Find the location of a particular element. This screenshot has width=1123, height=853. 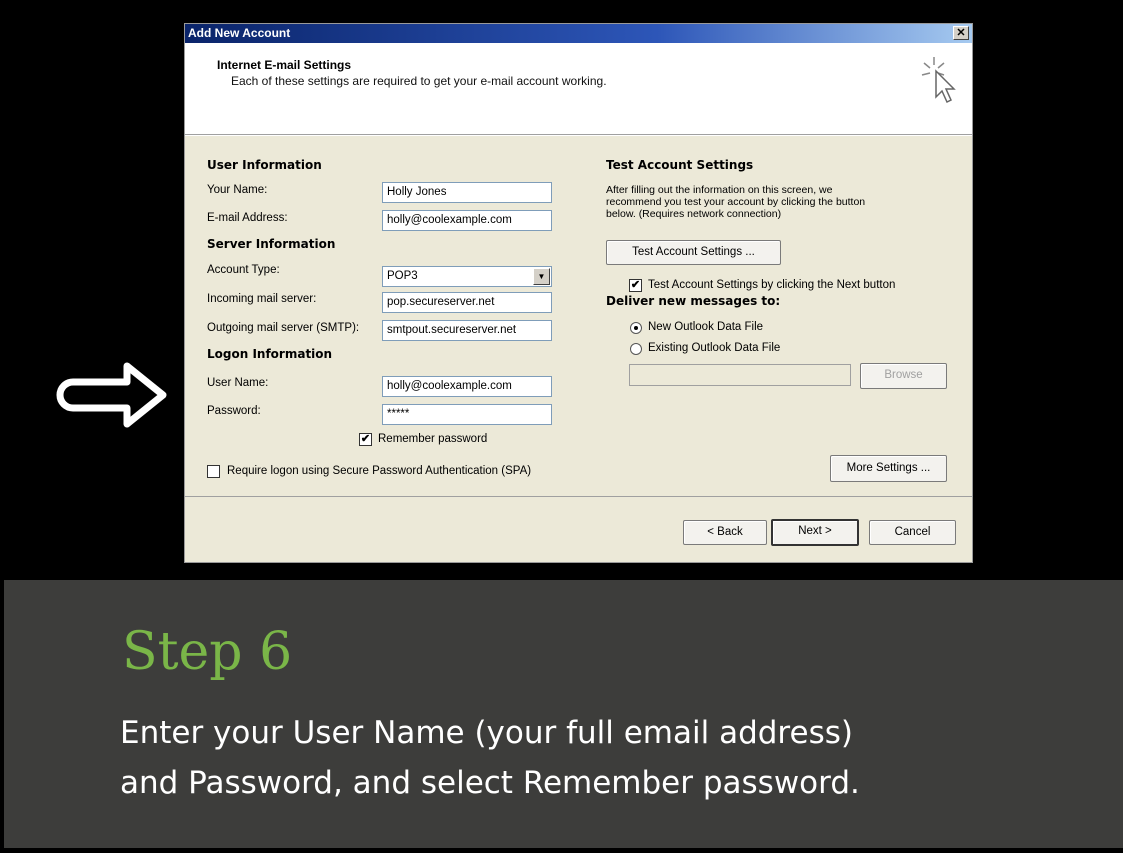

new-data-file-label: New Outlook Data File is located at coordinates (706, 327).